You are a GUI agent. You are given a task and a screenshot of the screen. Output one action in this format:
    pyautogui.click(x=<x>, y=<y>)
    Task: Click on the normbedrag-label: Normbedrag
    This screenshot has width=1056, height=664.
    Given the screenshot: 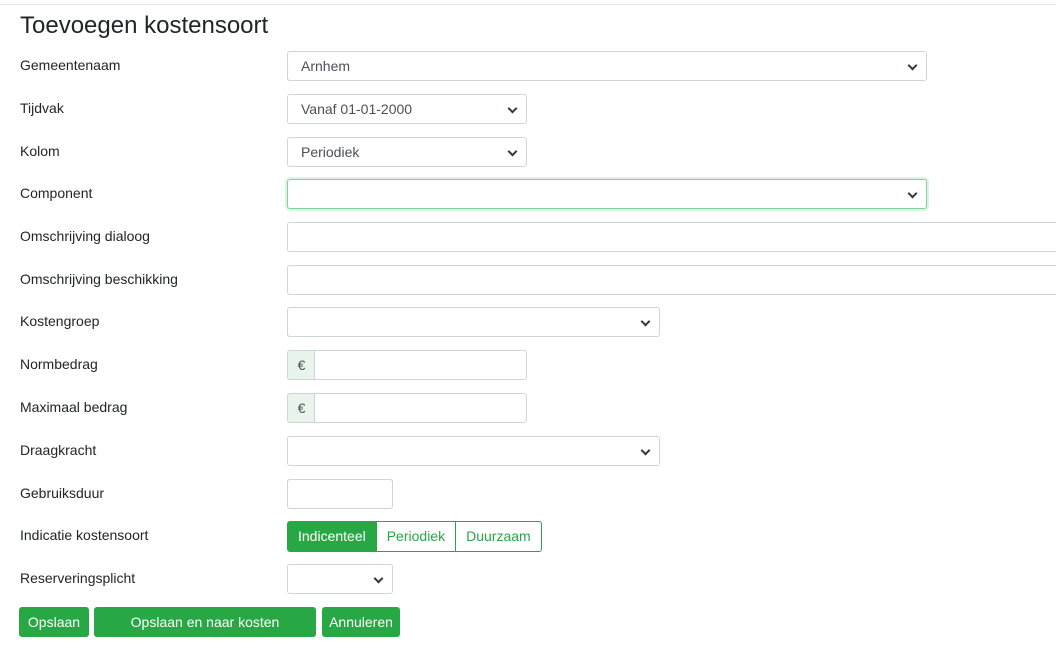 What is the action you would take?
    pyautogui.click(x=59, y=364)
    